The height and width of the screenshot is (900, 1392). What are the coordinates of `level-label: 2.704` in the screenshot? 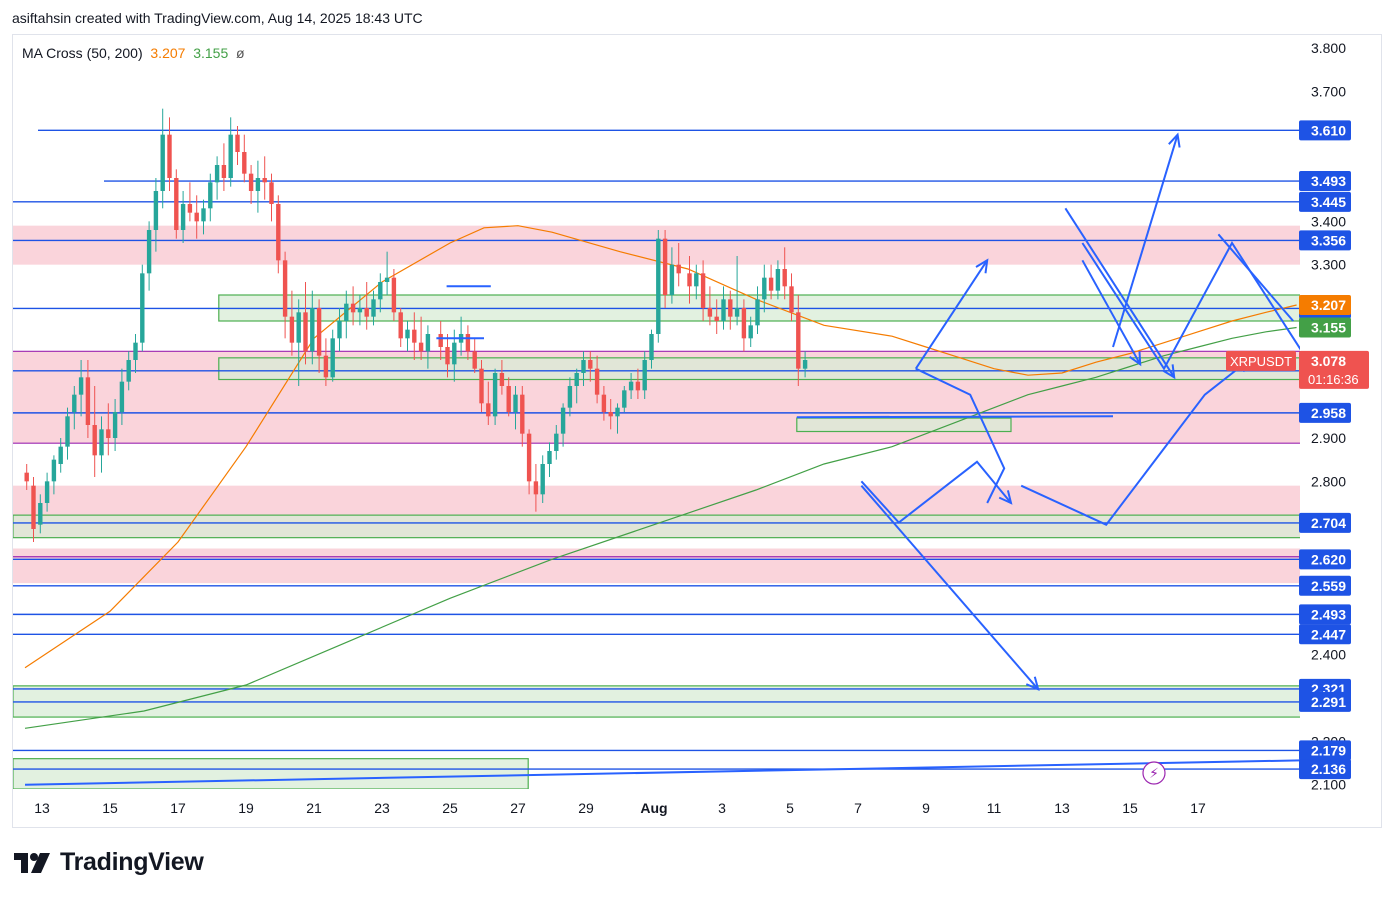 It's located at (1328, 523).